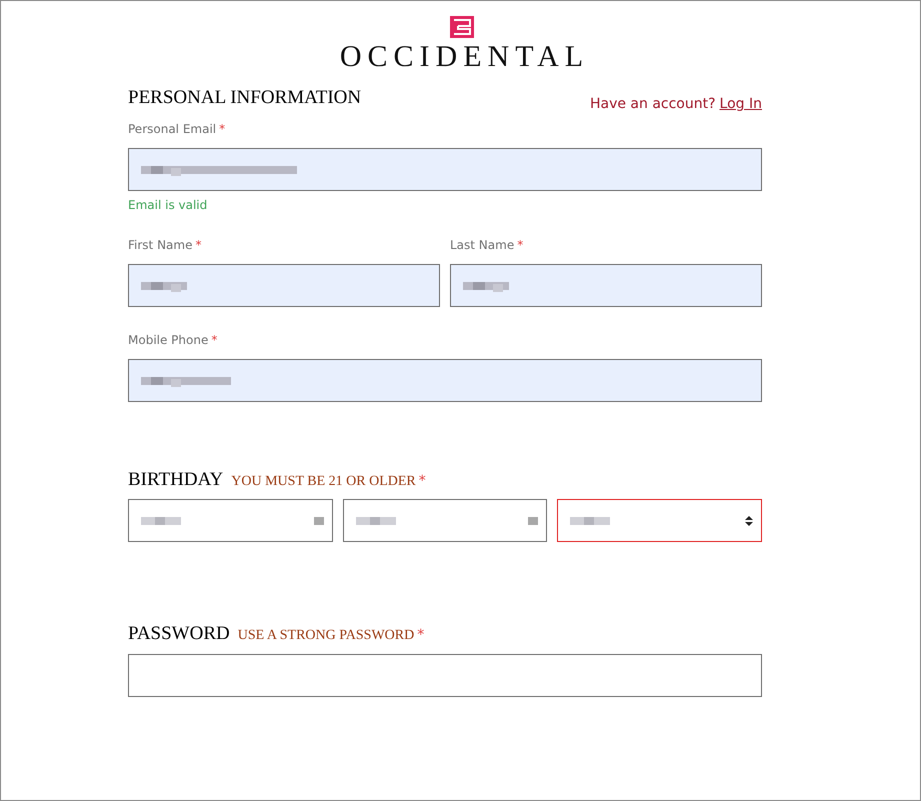 The width and height of the screenshot is (921, 801). I want to click on field-label: First Name, so click(160, 245).